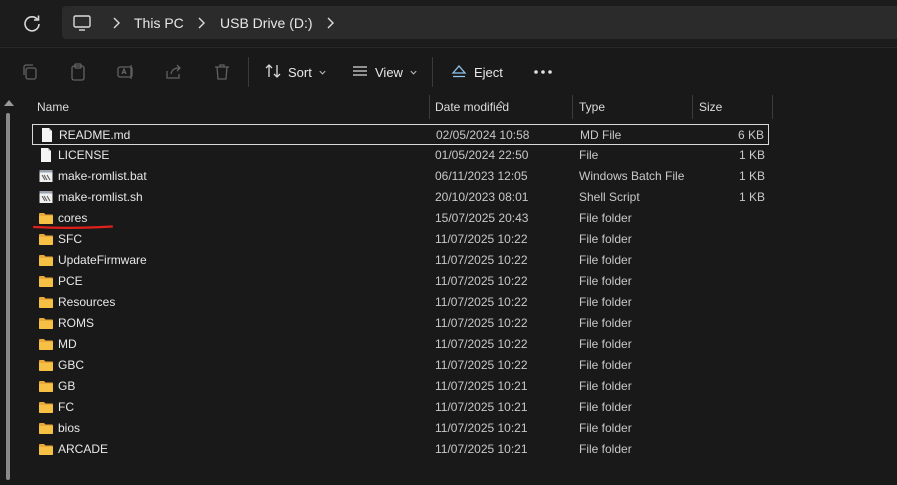  Describe the element at coordinates (70, 281) in the screenshot. I see `file-name: PCE` at that location.